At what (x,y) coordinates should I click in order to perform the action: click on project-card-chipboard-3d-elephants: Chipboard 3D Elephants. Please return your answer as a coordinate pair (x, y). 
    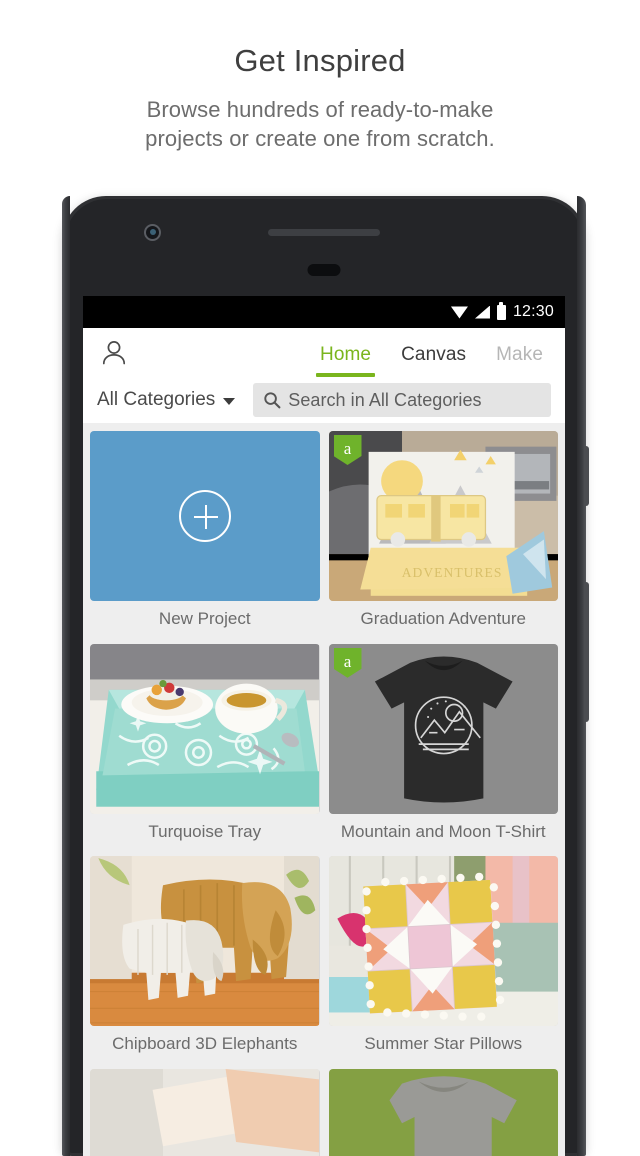
    Looking at the image, I should click on (205, 961).